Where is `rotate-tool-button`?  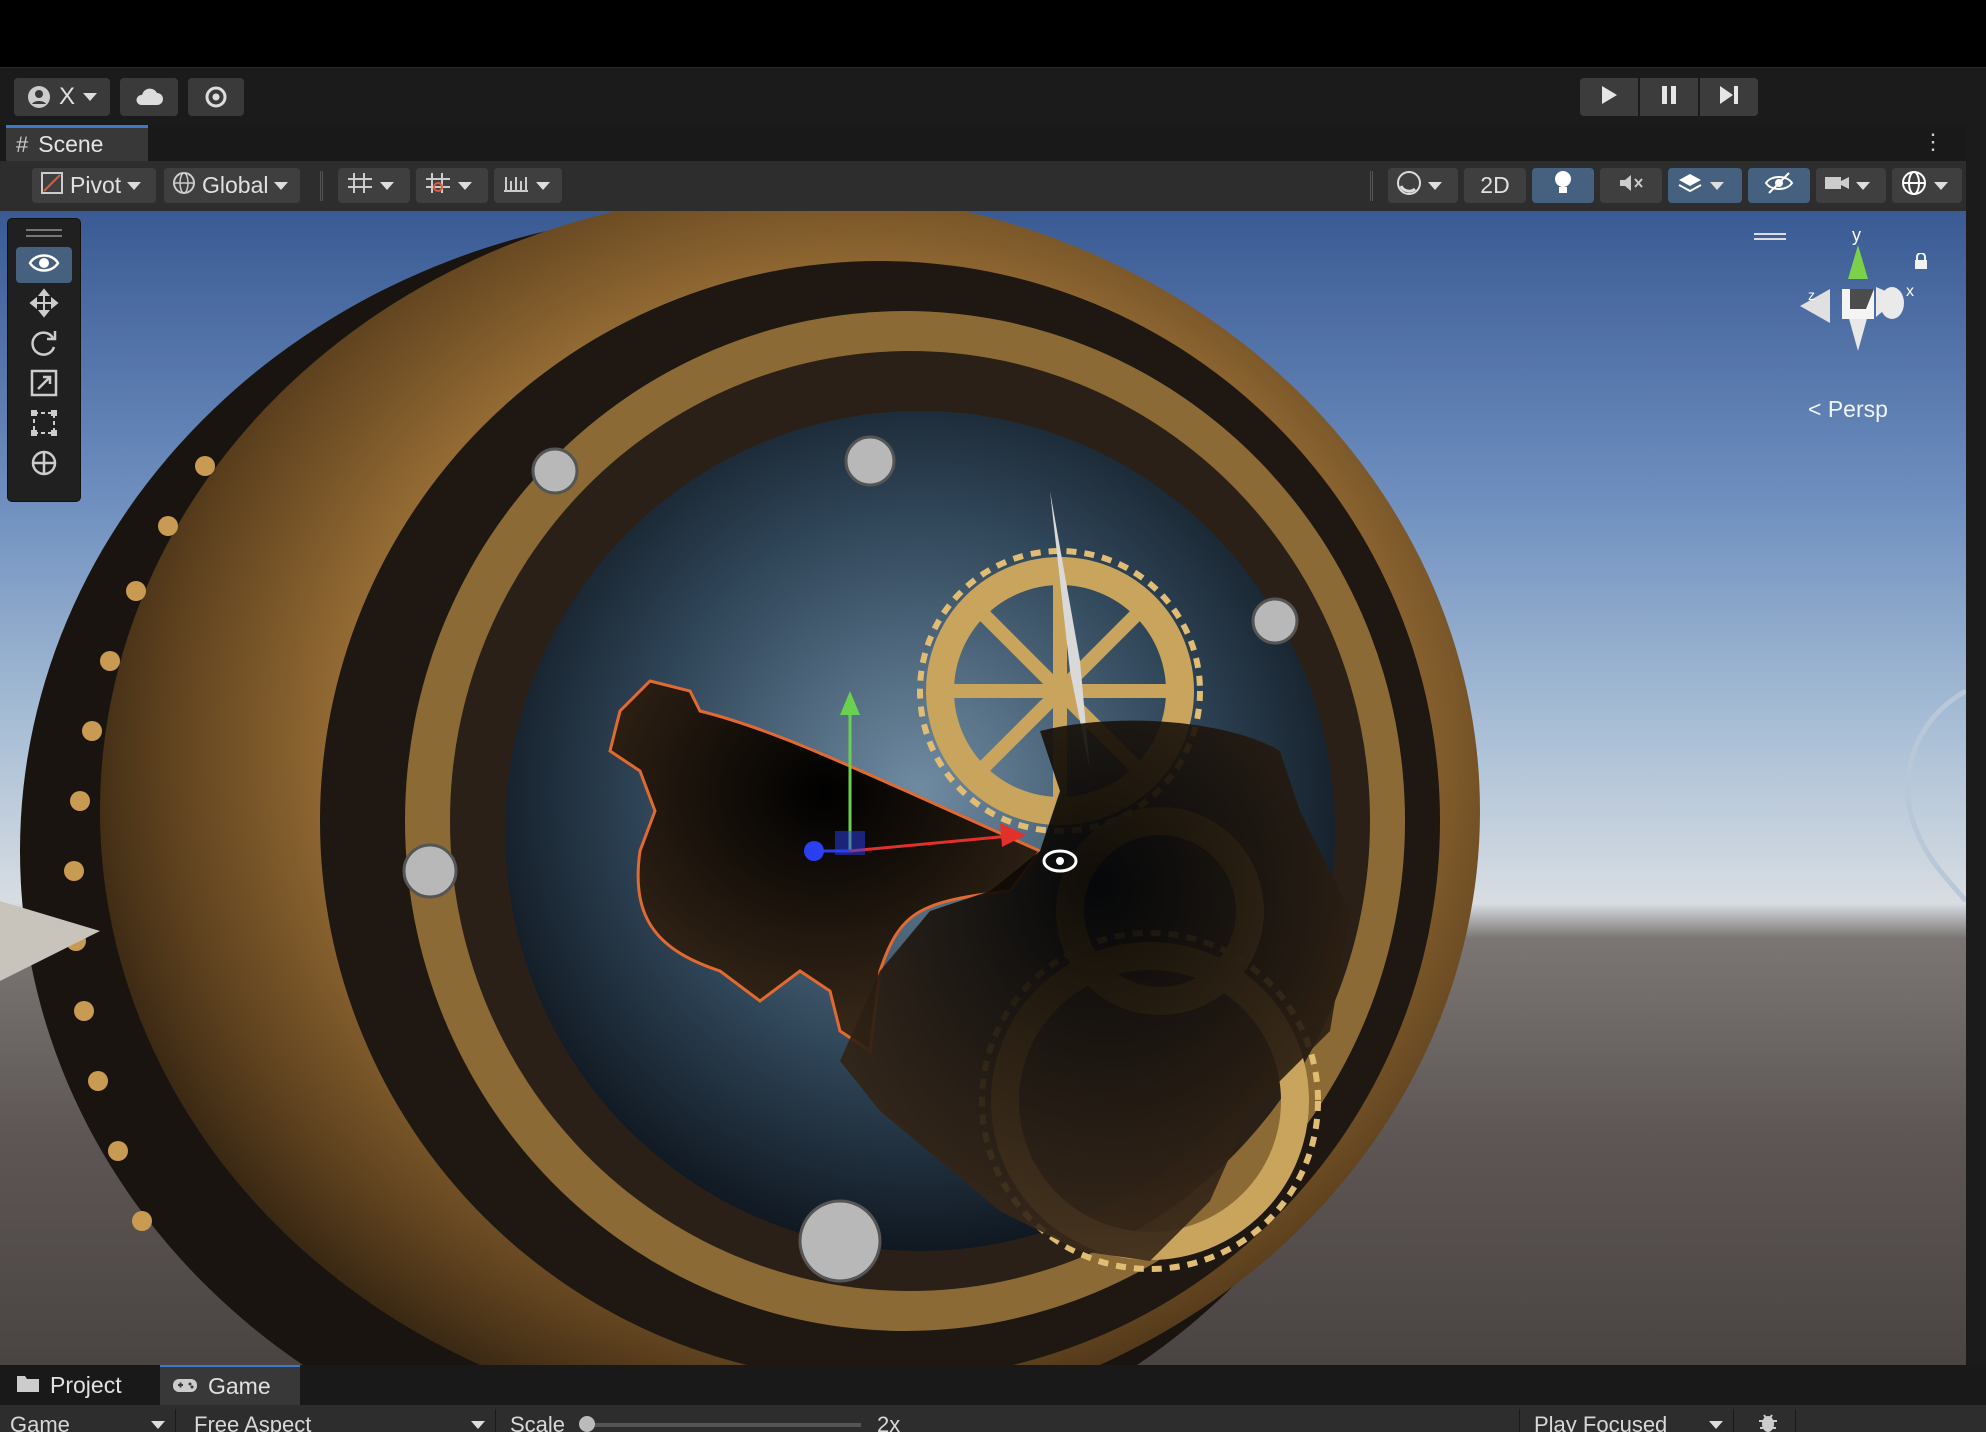 rotate-tool-button is located at coordinates (44, 345).